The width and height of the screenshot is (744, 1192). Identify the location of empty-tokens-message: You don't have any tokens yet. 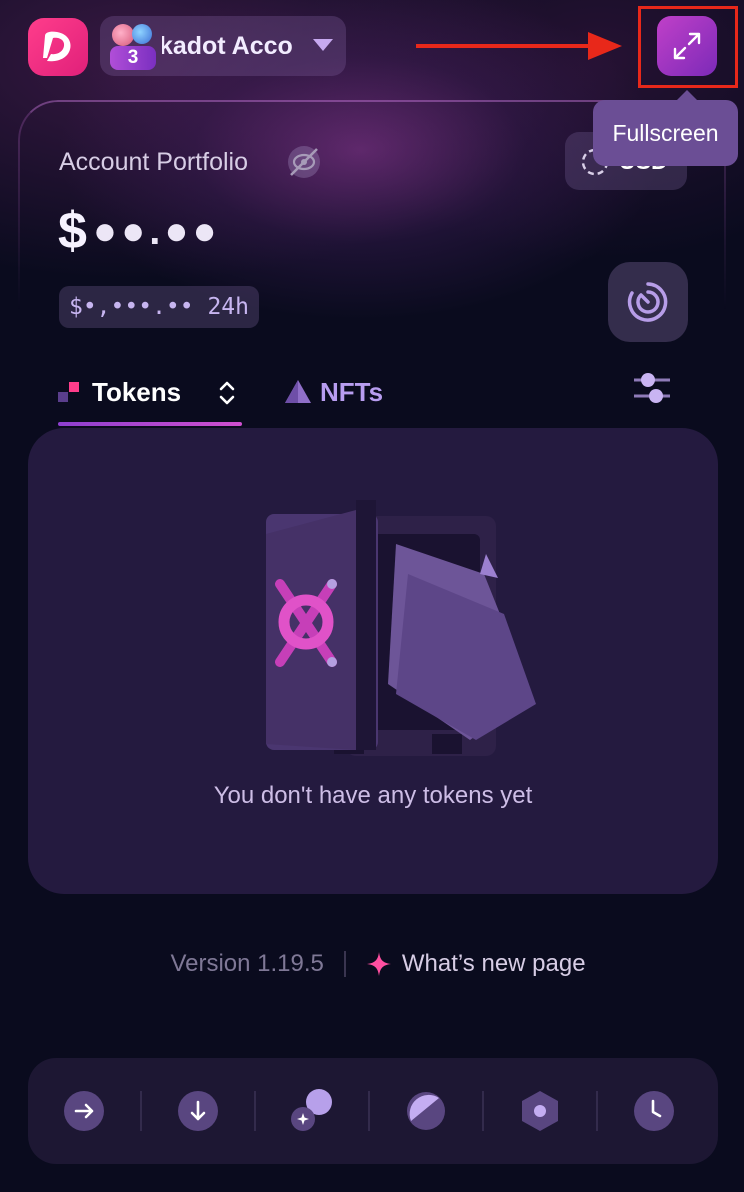
(373, 795).